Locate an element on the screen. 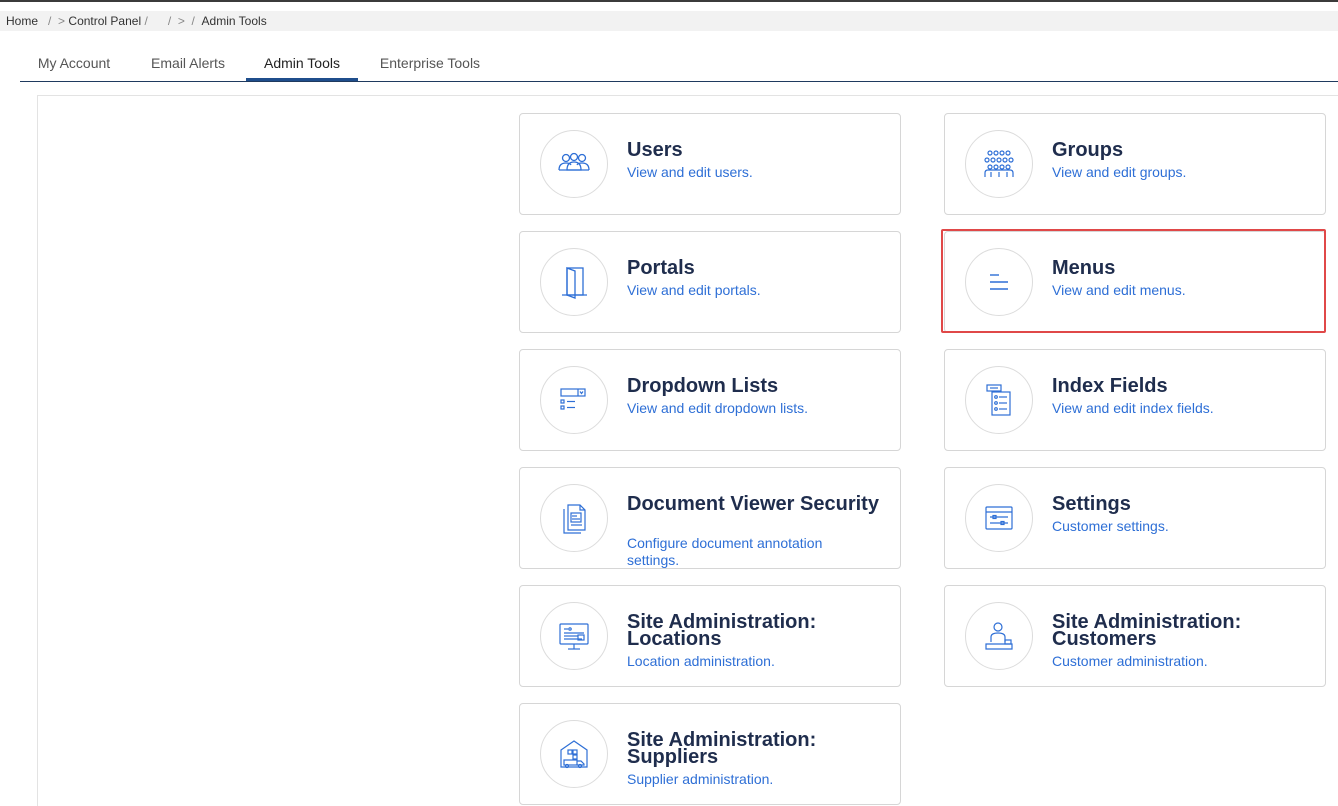 The width and height of the screenshot is (1338, 806). card-description: Location administration. is located at coordinates (701, 661).